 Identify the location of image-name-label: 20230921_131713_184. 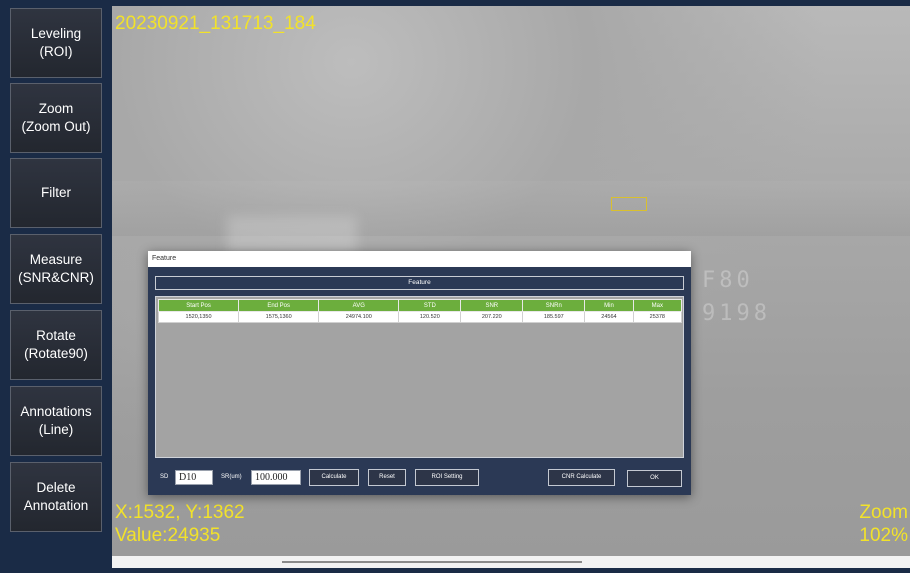
(215, 23).